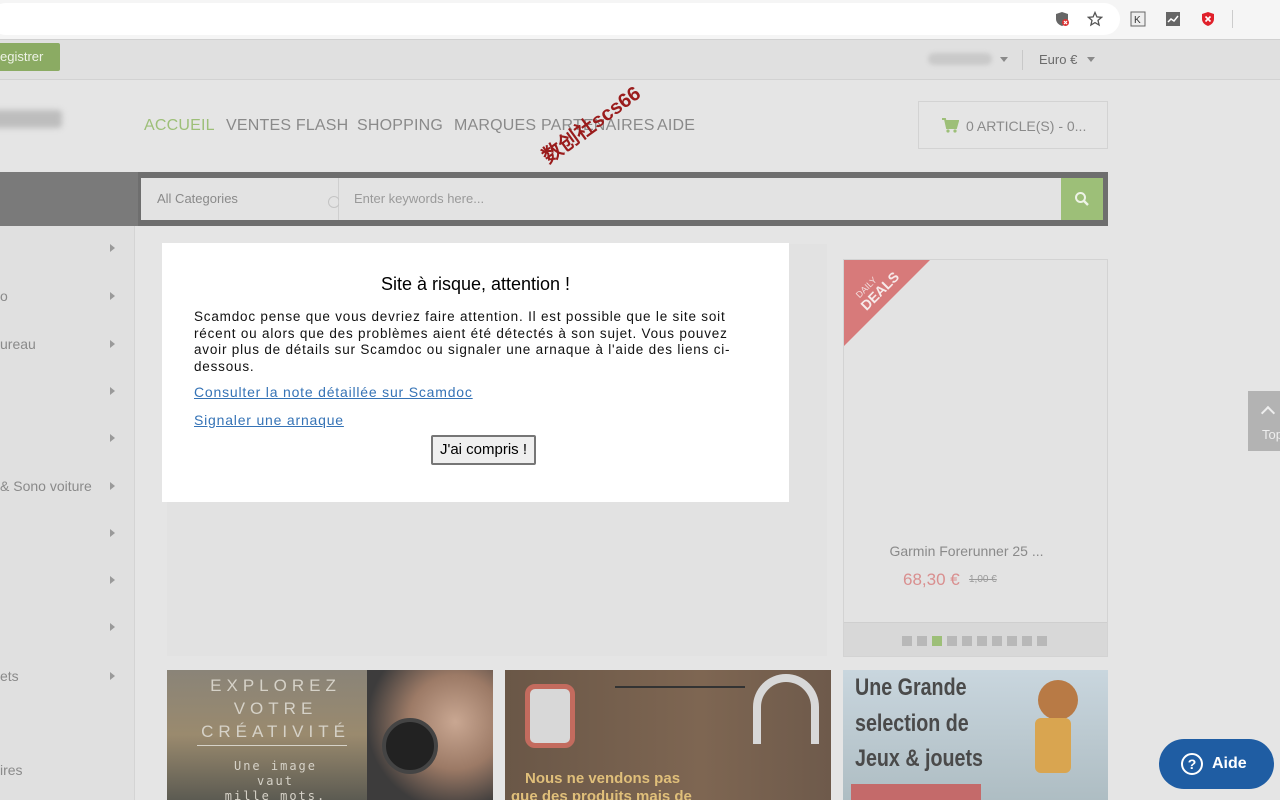 Image resolution: width=1280 pixels, height=800 pixels. I want to click on banner-text: VOTRE, so click(275, 708).